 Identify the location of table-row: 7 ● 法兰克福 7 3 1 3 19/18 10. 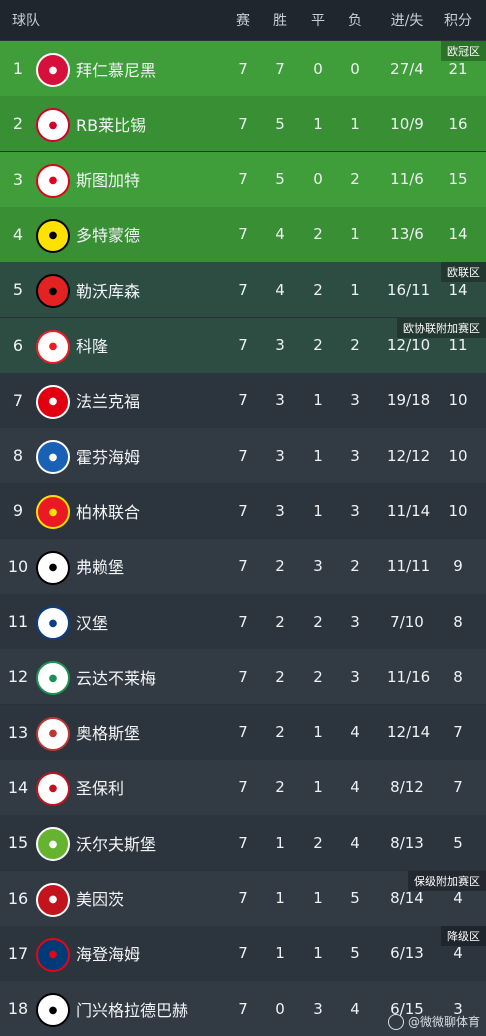
(243, 400).